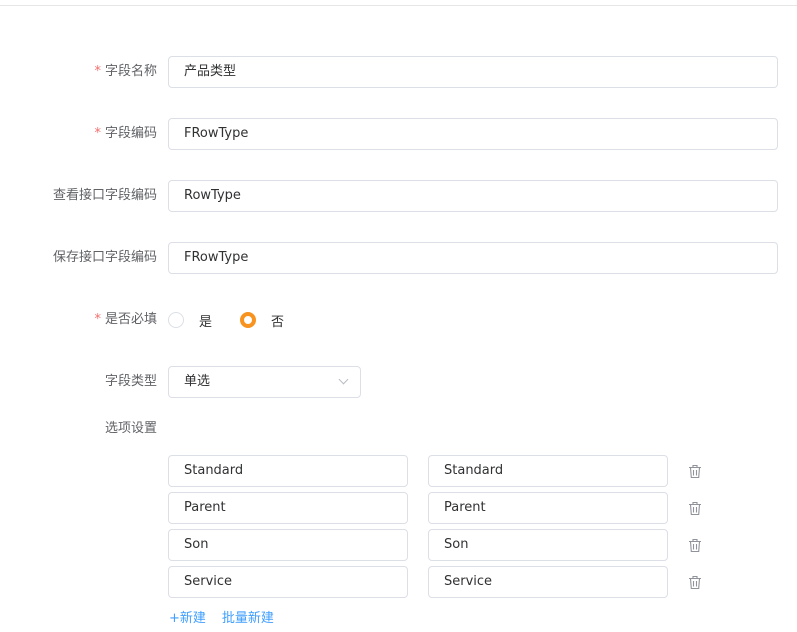 The width and height of the screenshot is (797, 632). I want to click on field-type-select: 单选, so click(264, 382).